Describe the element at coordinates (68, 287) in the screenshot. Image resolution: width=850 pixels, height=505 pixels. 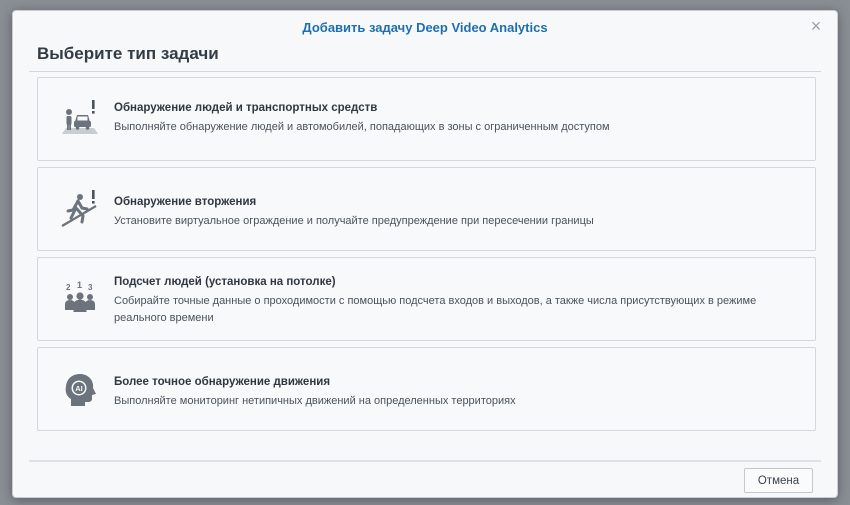
I see `count-digit: 2` at that location.